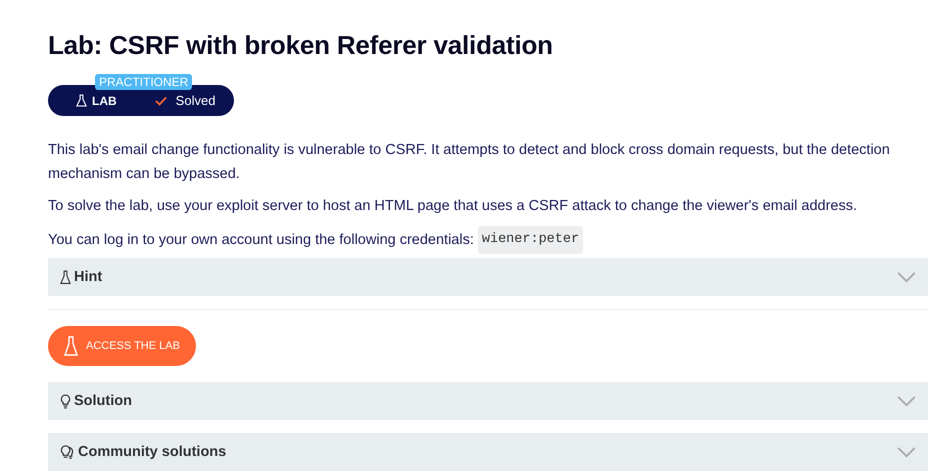 Image resolution: width=945 pixels, height=474 pixels. What do you see at coordinates (488, 452) in the screenshot?
I see `accordion-header: Community solutions` at bounding box center [488, 452].